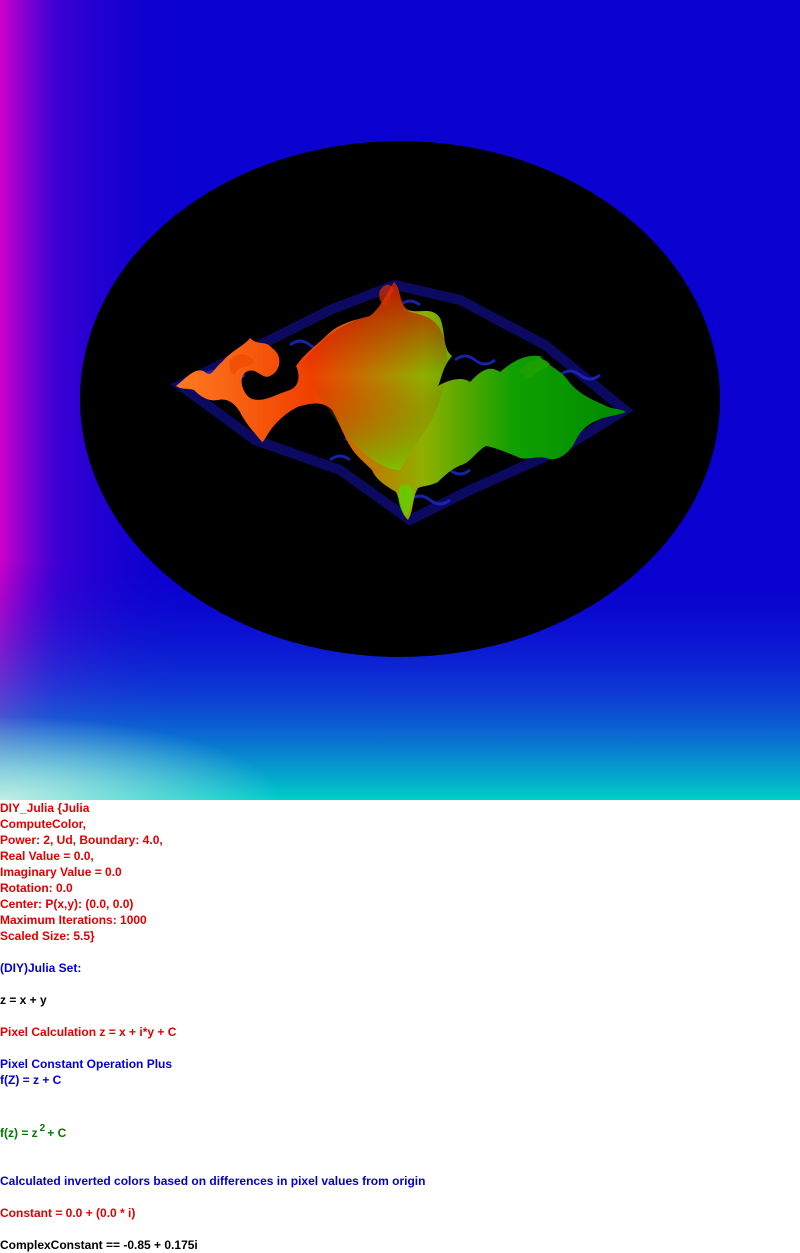 This screenshot has height=1253, width=800. Describe the element at coordinates (47, 936) in the screenshot. I see `params-line-9: Scaled Size: 5.5}` at that location.